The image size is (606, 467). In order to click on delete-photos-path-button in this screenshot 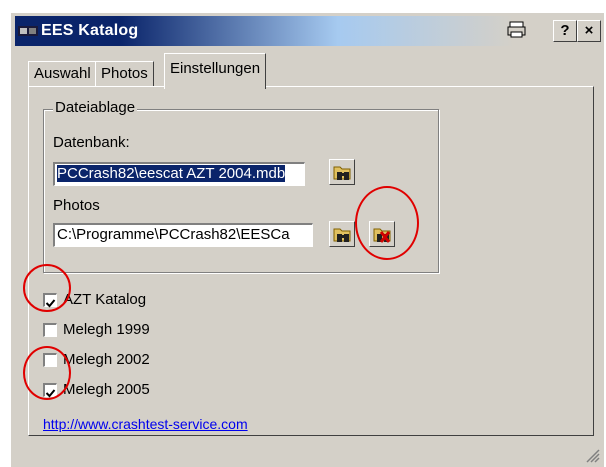, I will do `click(382, 234)`.